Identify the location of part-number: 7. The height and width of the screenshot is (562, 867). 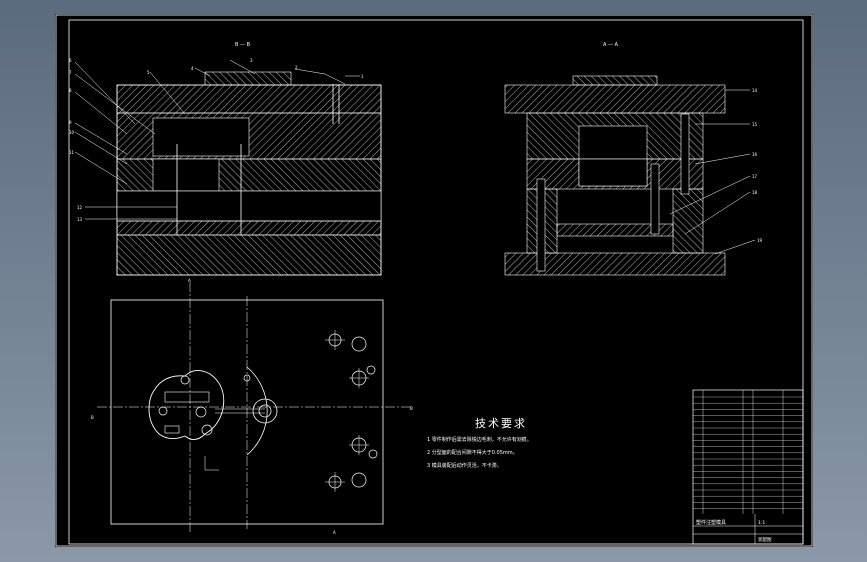
(70, 72).